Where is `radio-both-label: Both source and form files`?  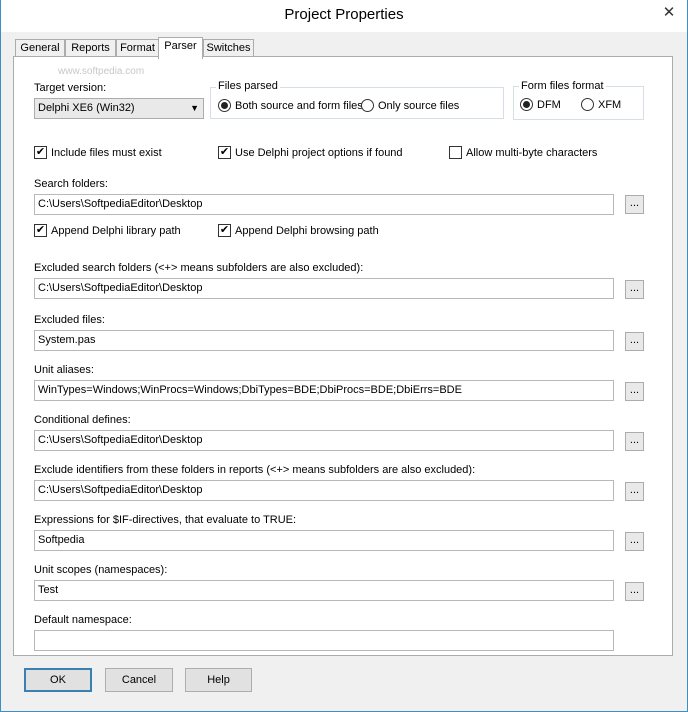
radio-both-label: Both source and form files is located at coordinates (299, 105).